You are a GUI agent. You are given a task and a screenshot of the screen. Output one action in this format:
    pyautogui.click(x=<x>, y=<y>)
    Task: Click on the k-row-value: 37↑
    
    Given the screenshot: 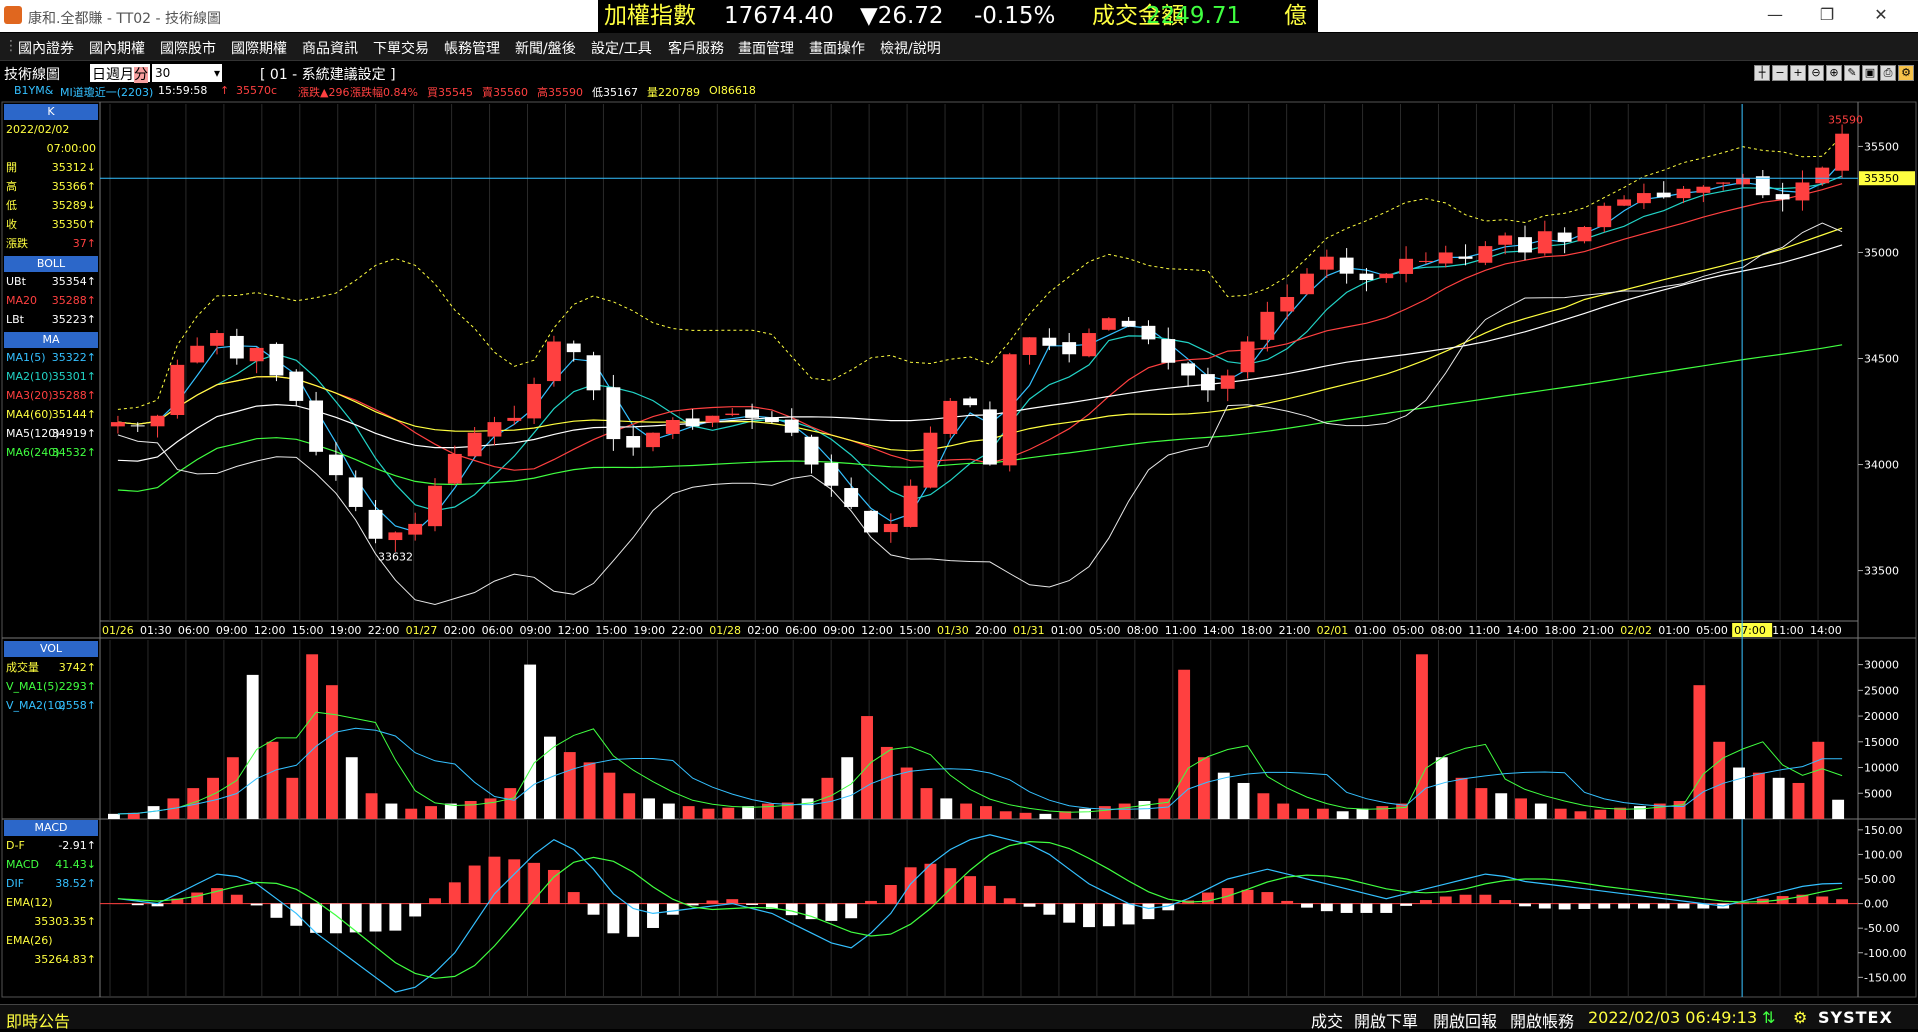 What is the action you would take?
    pyautogui.click(x=84, y=243)
    